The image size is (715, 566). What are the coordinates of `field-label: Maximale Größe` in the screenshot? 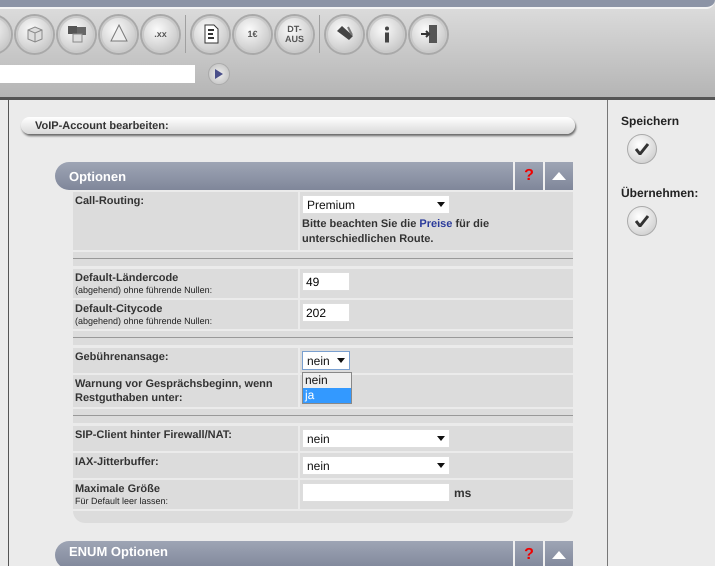 It's located at (118, 489).